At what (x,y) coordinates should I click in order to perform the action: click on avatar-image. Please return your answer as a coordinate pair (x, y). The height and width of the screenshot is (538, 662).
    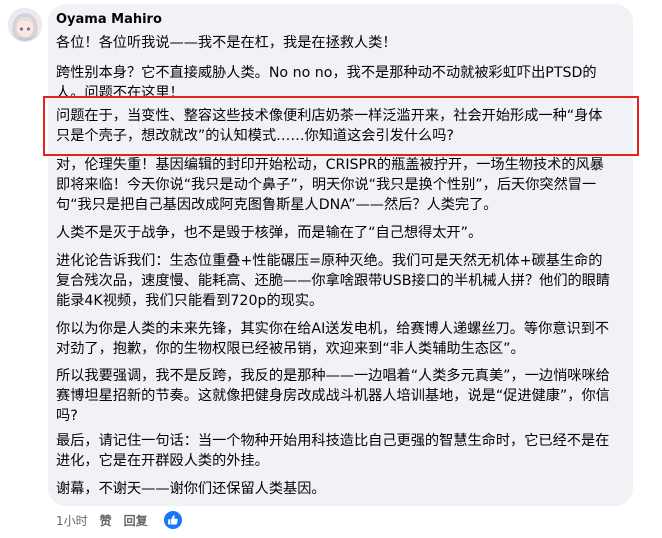
    Looking at the image, I should click on (25, 25).